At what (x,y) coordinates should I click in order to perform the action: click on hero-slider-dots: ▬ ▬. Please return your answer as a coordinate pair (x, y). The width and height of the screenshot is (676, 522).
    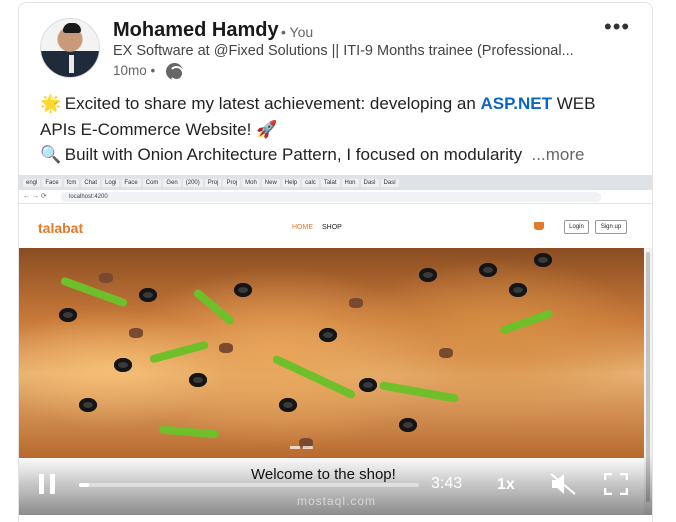
    Looking at the image, I should click on (301, 446).